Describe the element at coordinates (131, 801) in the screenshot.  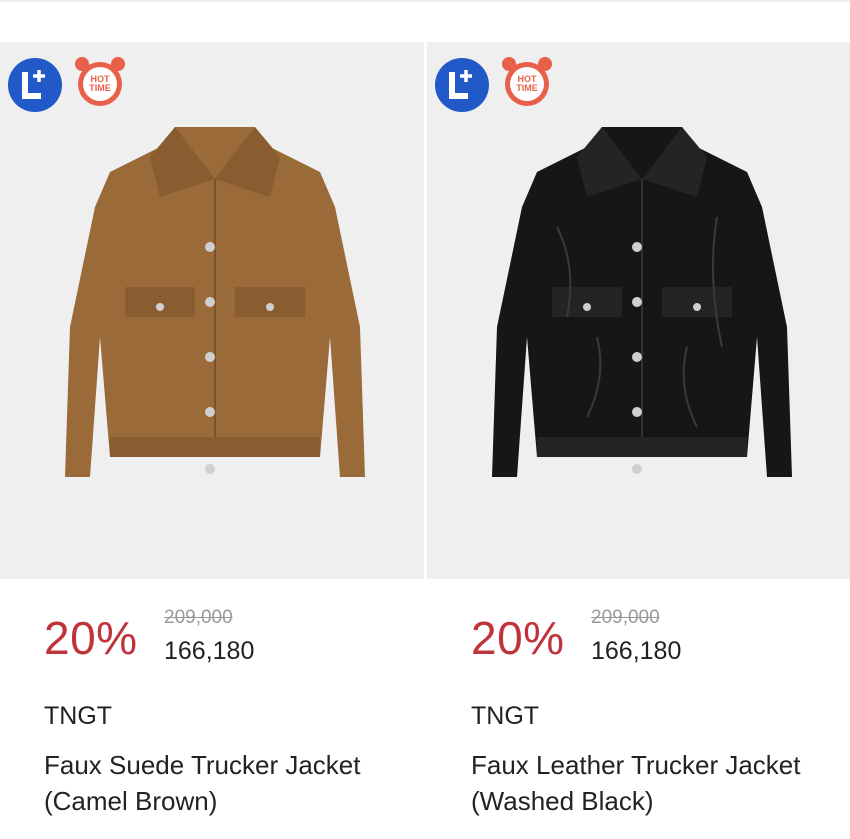
I see `product-name-line2: (Camel Brown)` at that location.